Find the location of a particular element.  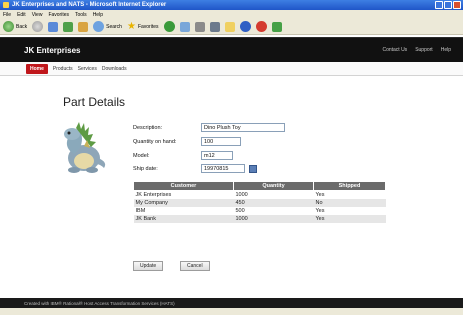

site-name: JK Enterprises is located at coordinates (52, 50).